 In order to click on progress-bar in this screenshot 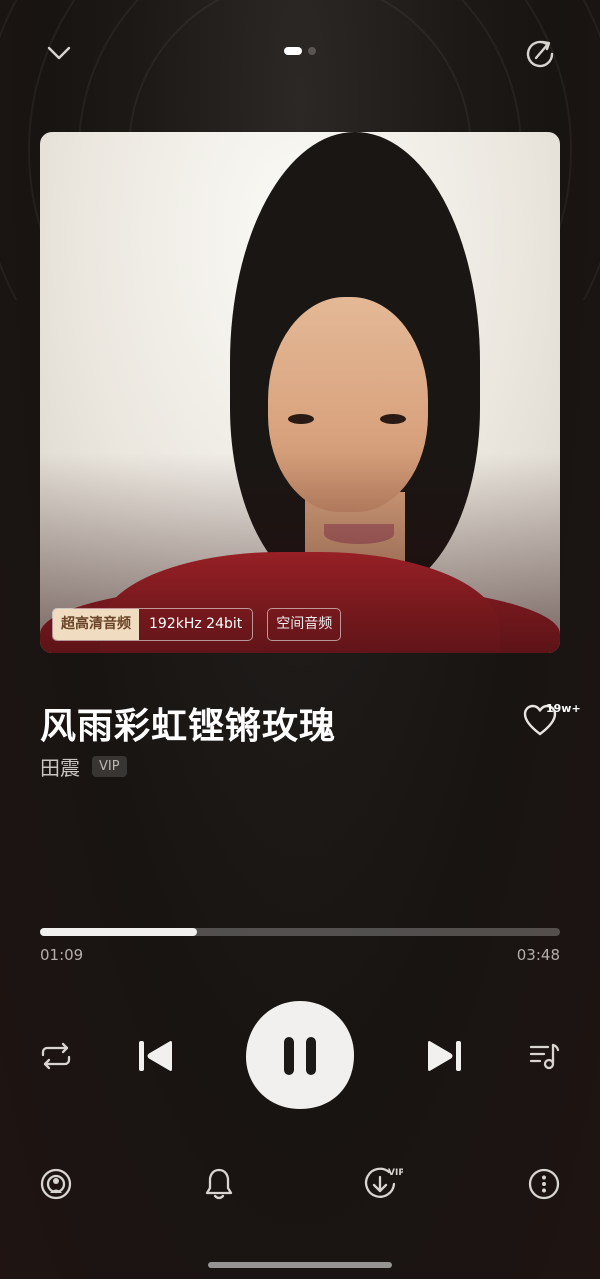, I will do `click(300, 932)`.